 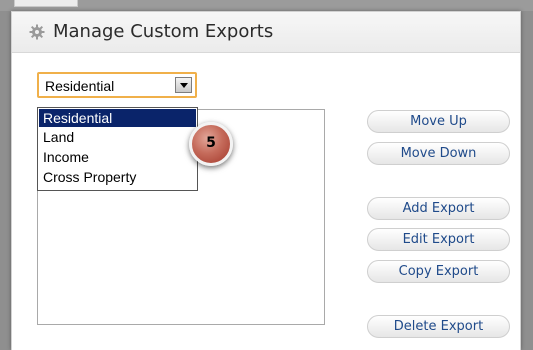 I want to click on export-type-dropdown-list: Residential Land Income Cross Property, so click(x=117, y=149).